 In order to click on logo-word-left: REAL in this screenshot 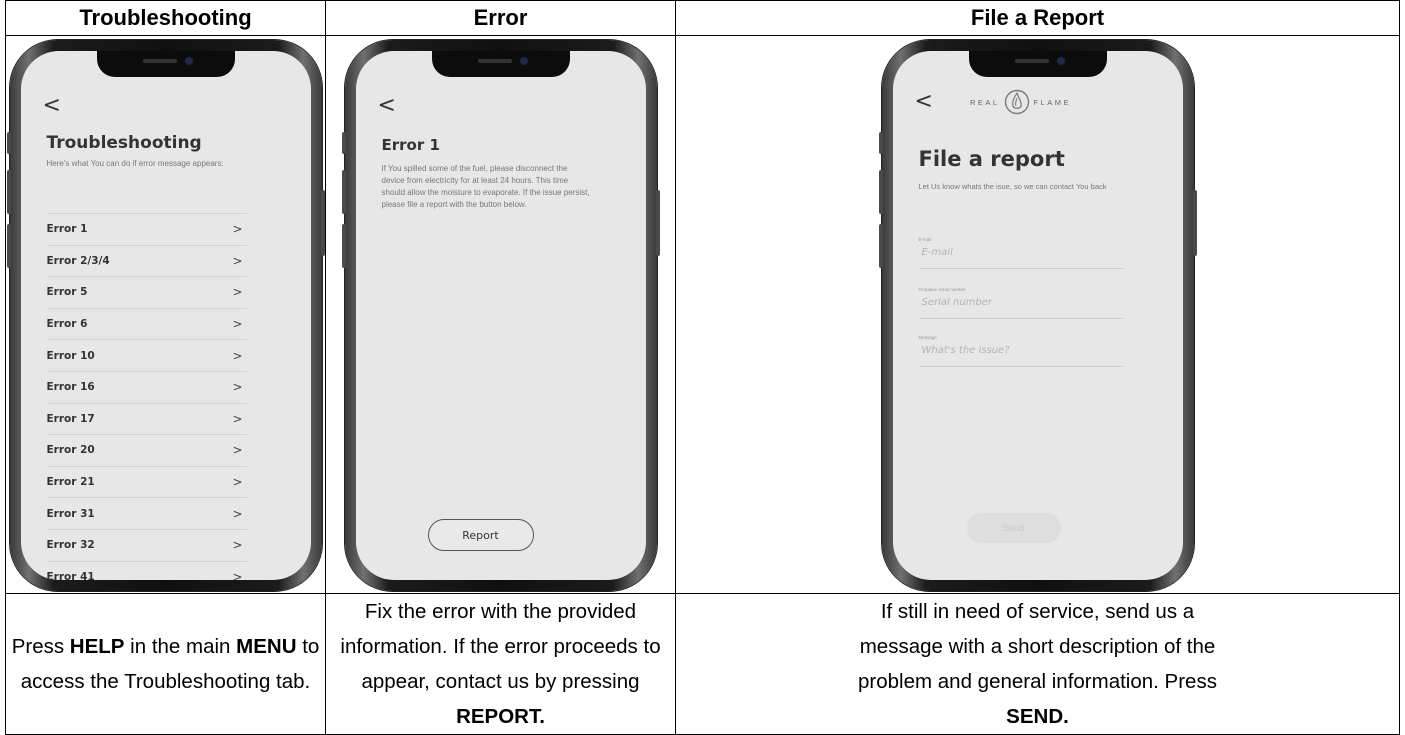, I will do `click(984, 102)`.